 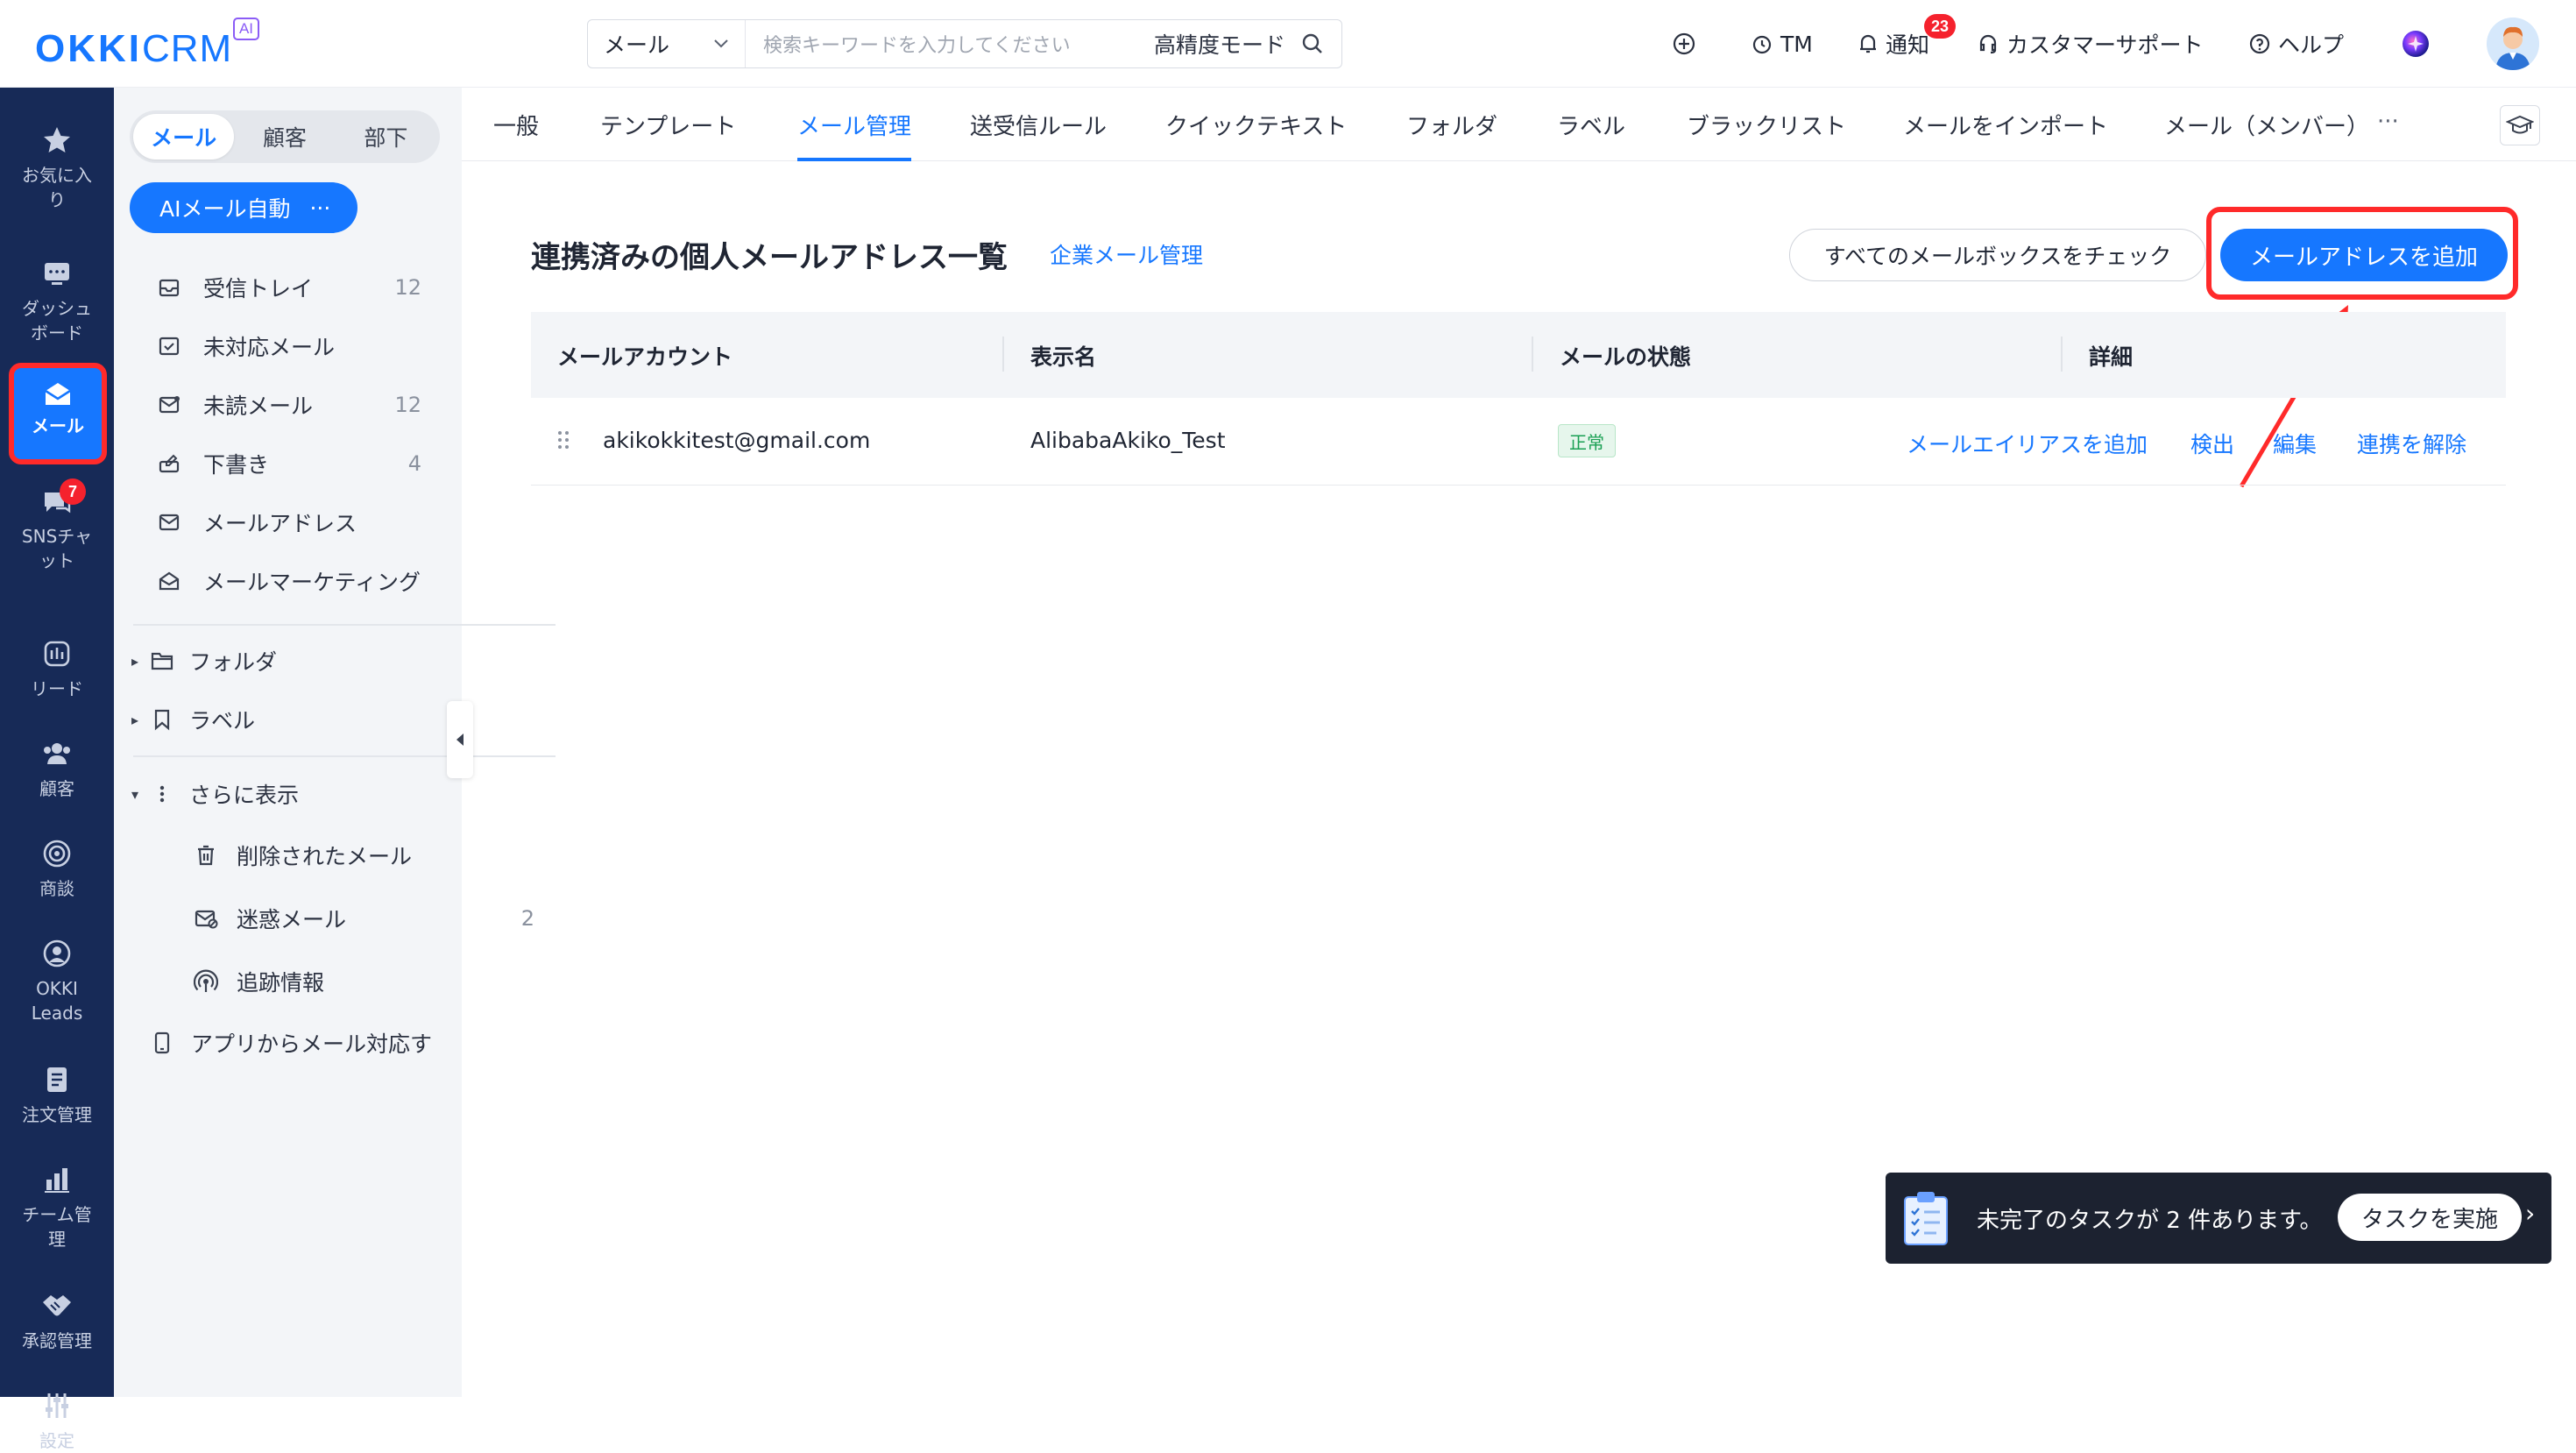 I want to click on notification-button: 通知 23, so click(x=1907, y=38).